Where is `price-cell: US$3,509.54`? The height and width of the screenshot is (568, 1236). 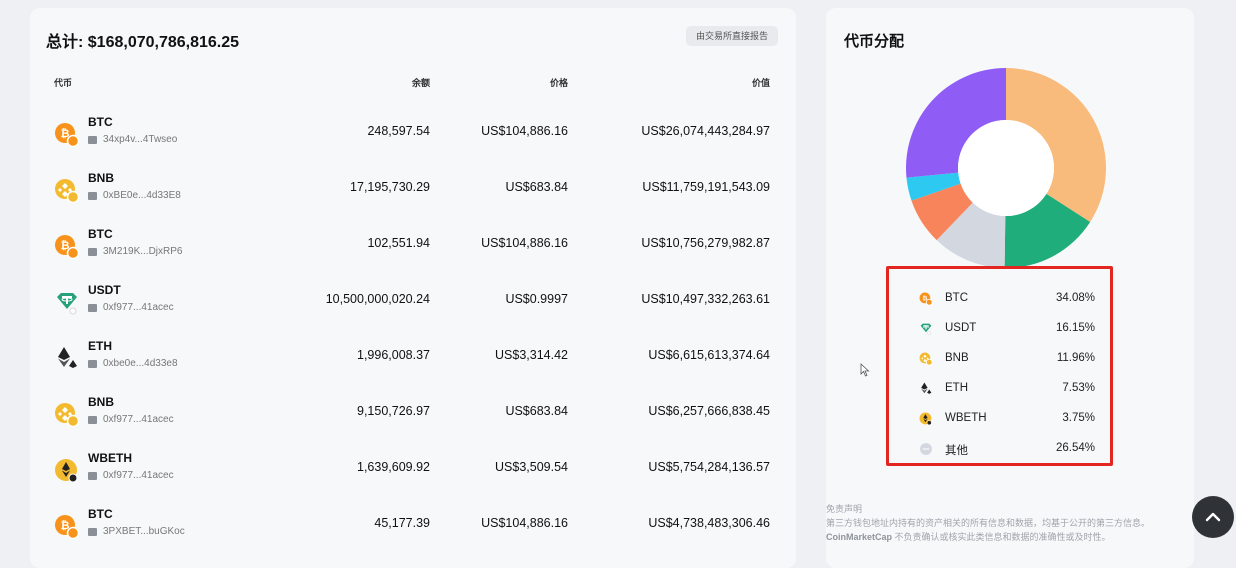
price-cell: US$3,509.54 is located at coordinates (531, 467).